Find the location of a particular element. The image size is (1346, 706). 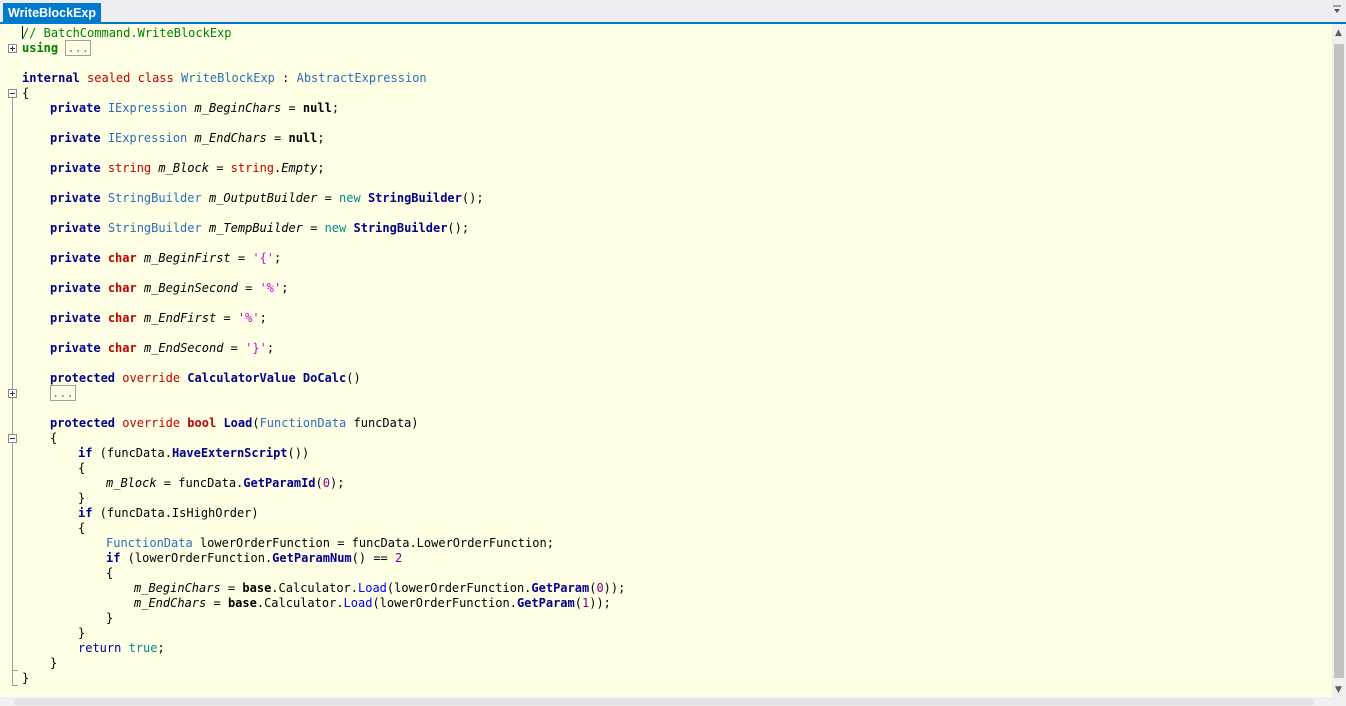

code-token: '%' is located at coordinates (248, 318).